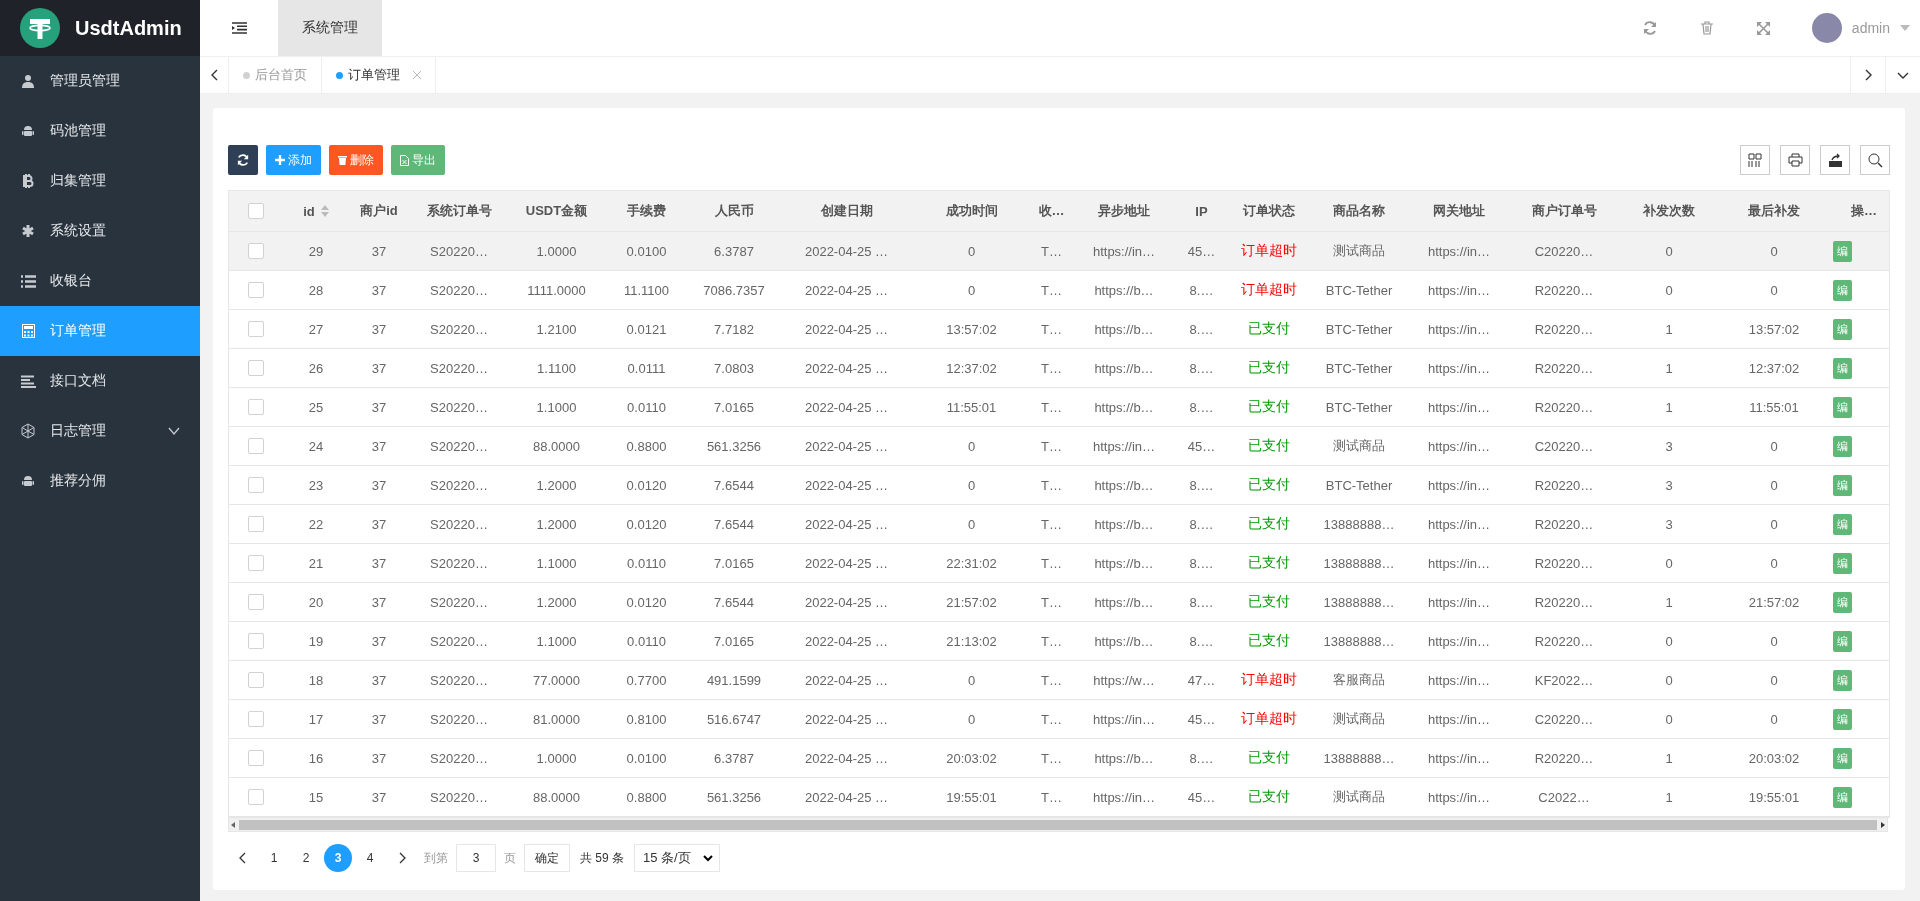  I want to click on delete-button: 删除, so click(356, 160).